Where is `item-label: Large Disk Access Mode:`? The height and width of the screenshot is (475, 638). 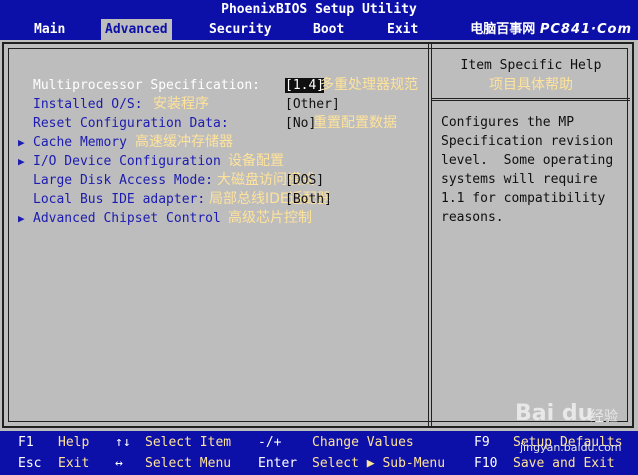 item-label: Large Disk Access Mode: is located at coordinates (123, 180).